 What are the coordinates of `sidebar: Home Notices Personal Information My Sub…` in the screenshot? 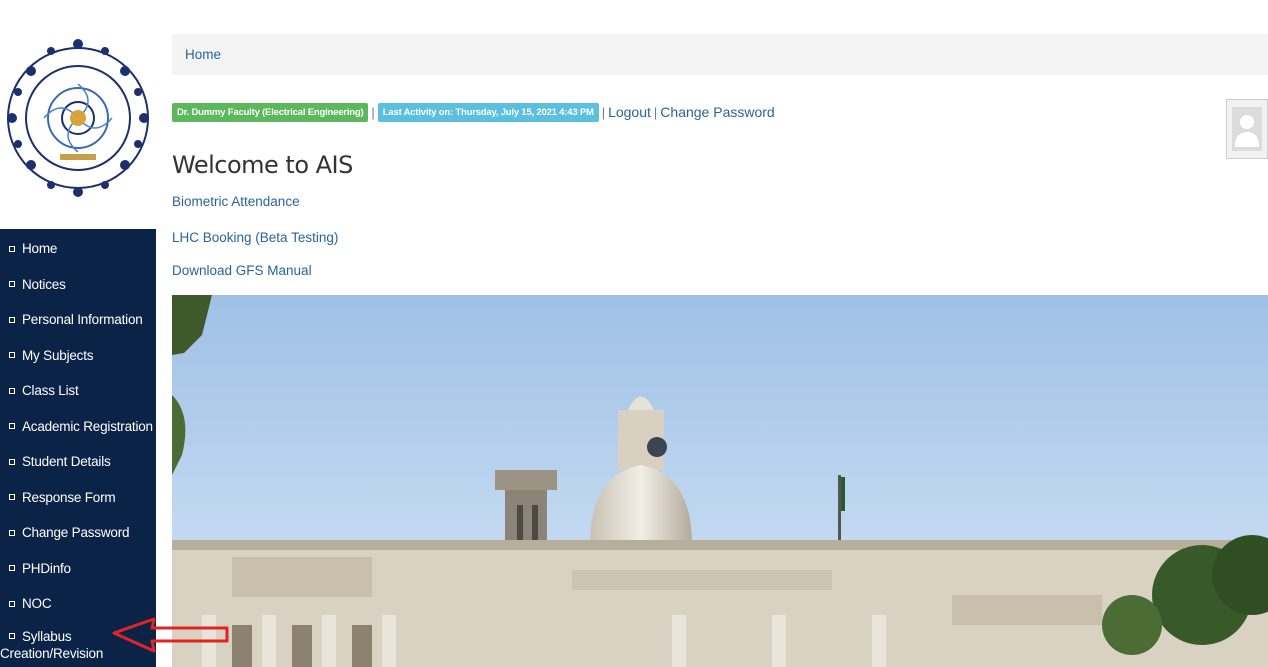 It's located at (78, 333).